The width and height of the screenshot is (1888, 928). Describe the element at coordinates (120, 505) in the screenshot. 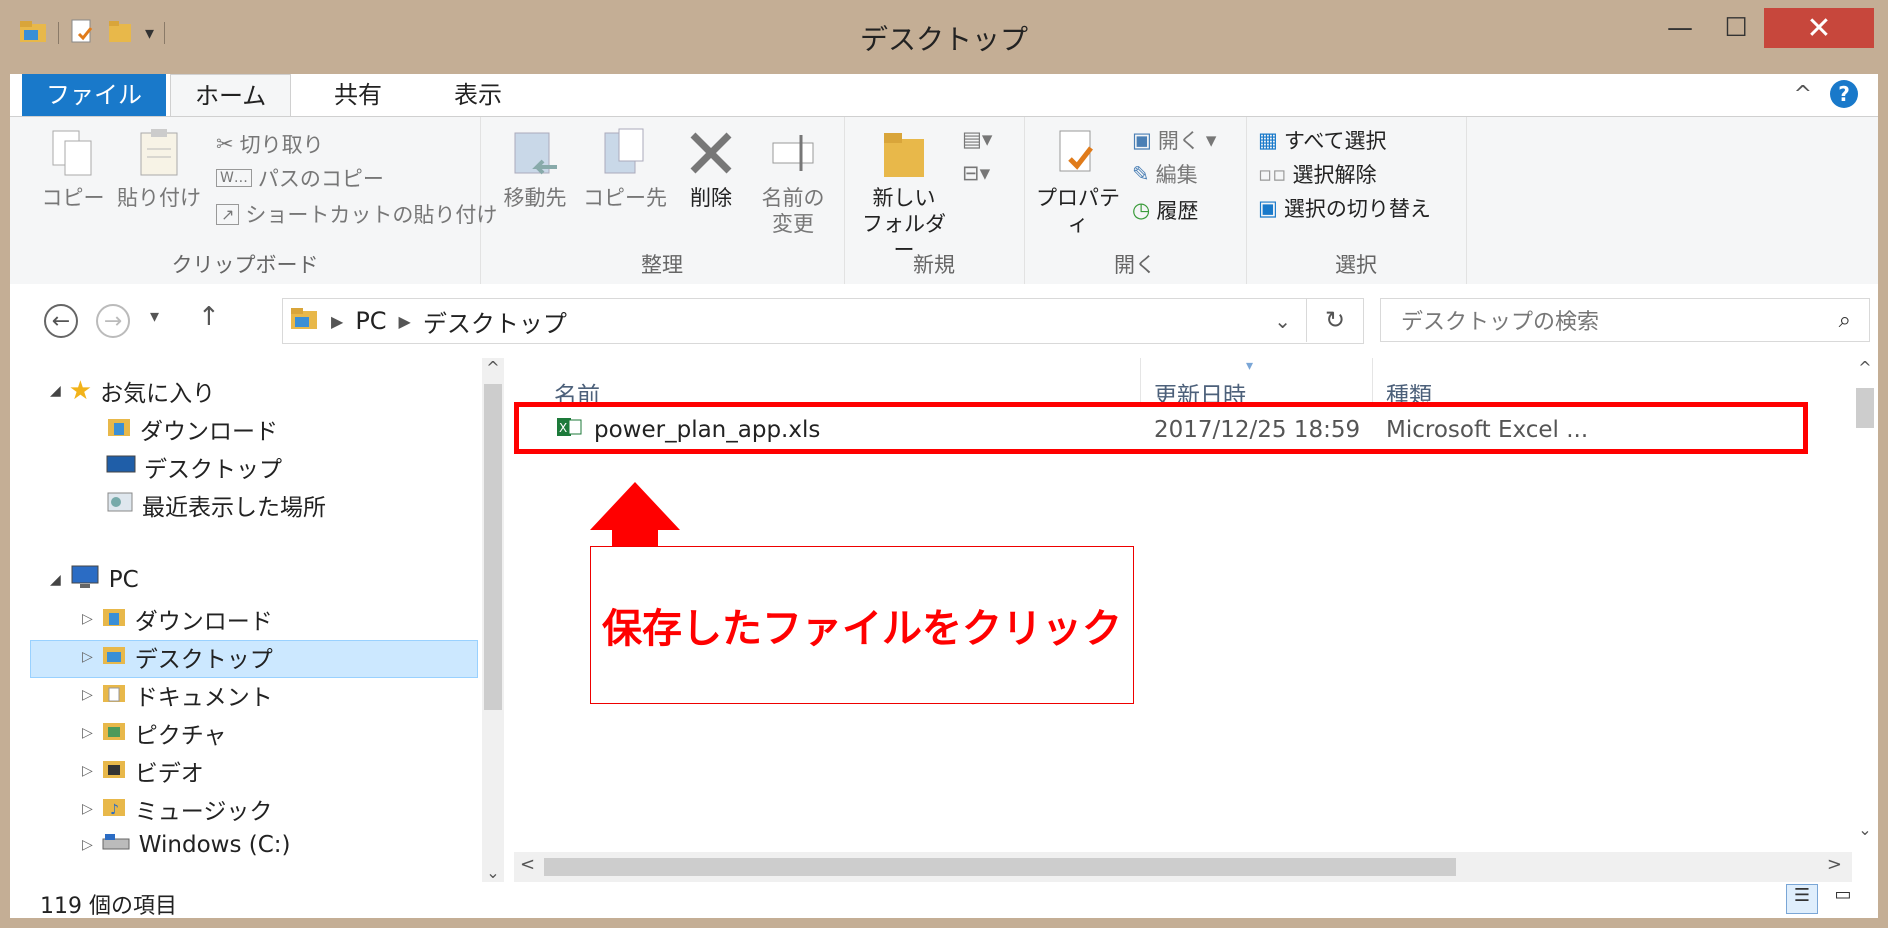

I see `recent-places-icon` at that location.